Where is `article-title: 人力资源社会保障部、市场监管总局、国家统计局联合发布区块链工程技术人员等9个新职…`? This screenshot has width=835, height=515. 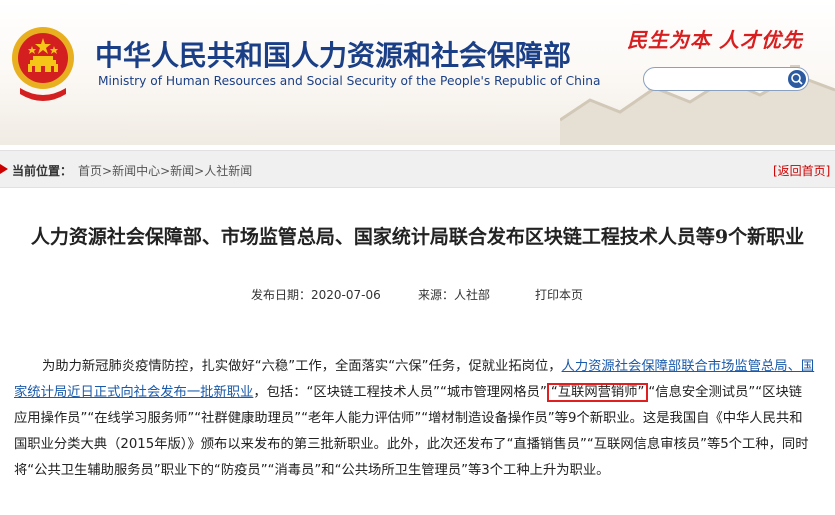 article-title: 人力资源社会保障部、市场监管总局、国家统计局联合发布区块链工程技术人员等9个新职… is located at coordinates (417, 237).